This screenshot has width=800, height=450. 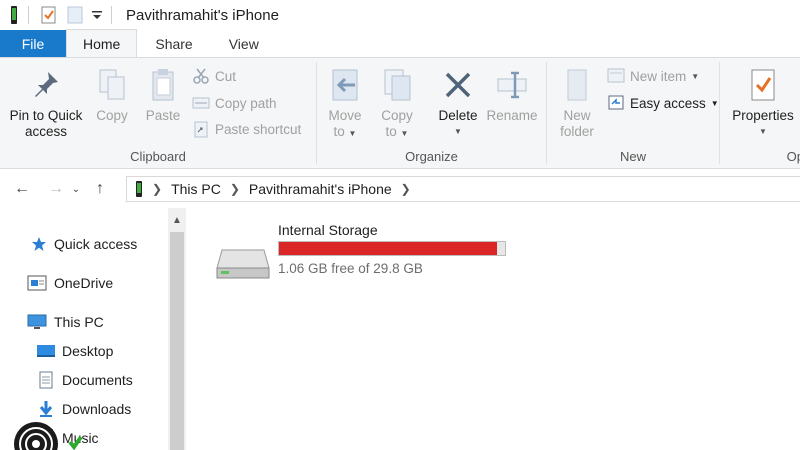 I want to click on star-icon, so click(x=39, y=244).